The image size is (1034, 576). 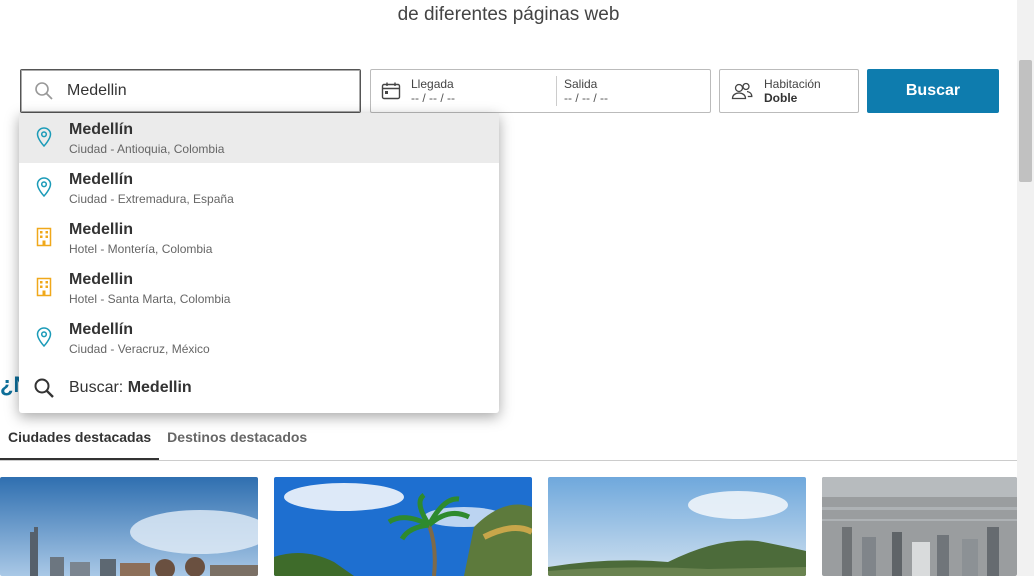 What do you see at coordinates (141, 249) in the screenshot?
I see `suggestion-detail: Hotel - Montería, Colombia` at bounding box center [141, 249].